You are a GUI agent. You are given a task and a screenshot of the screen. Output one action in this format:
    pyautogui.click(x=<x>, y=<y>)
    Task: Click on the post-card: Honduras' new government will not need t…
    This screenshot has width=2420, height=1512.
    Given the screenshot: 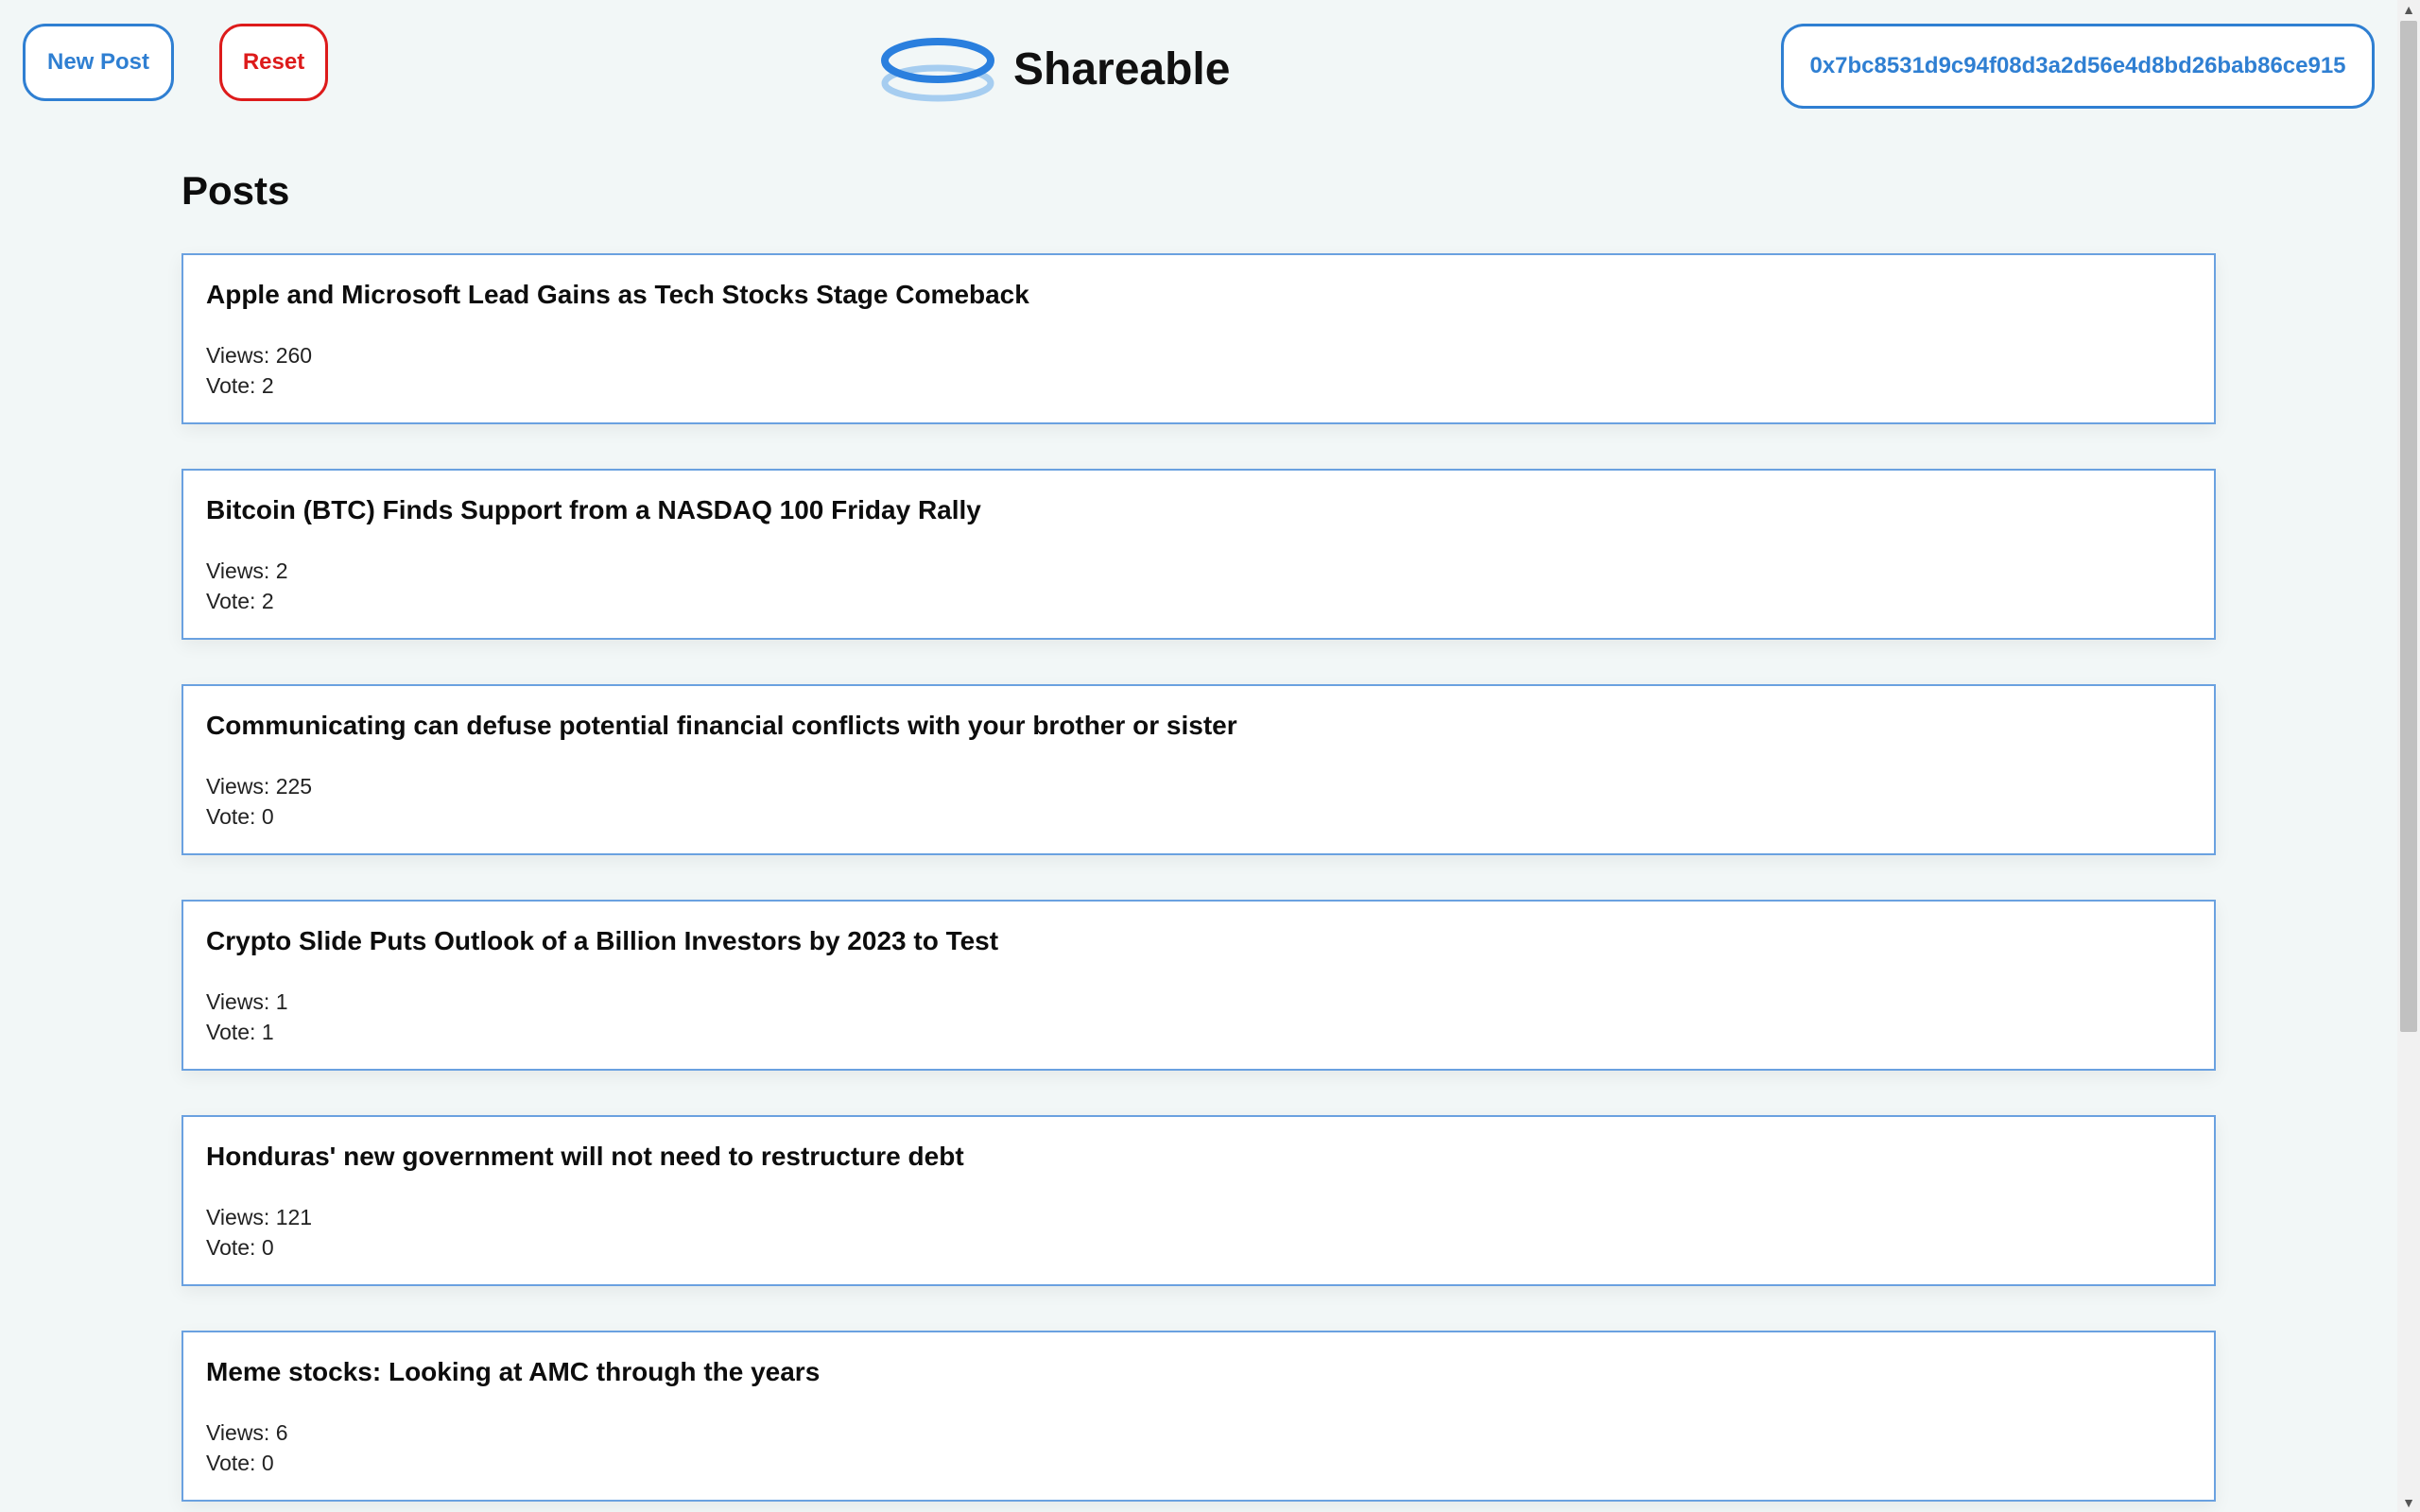 What is the action you would take?
    pyautogui.click(x=1199, y=1200)
    